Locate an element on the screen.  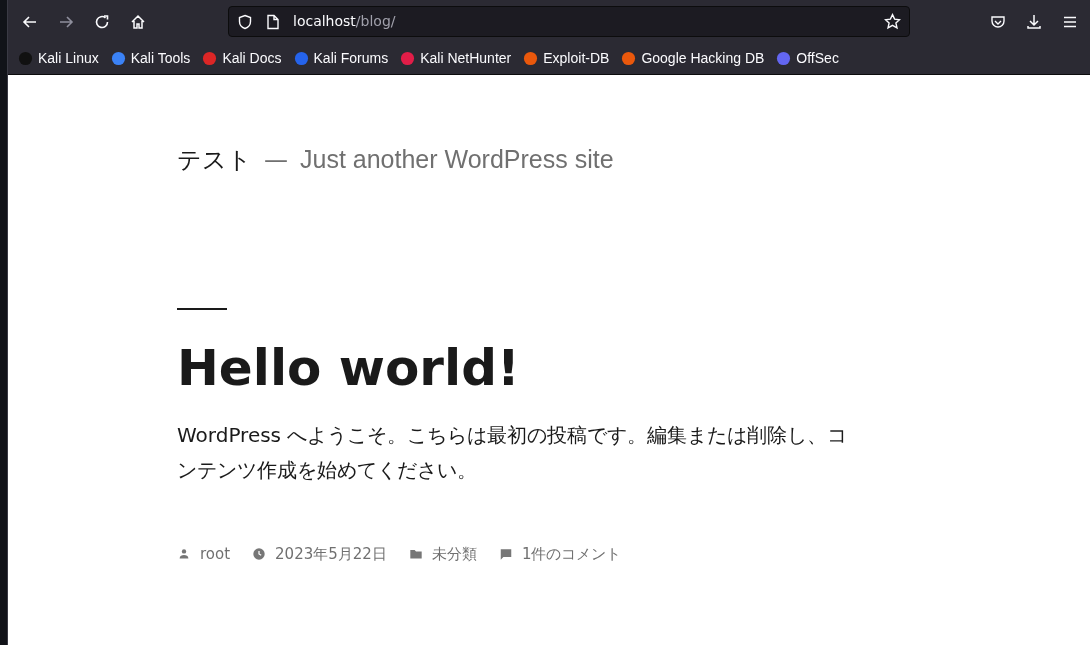
bookmark: Exploit-DB is located at coordinates (566, 58).